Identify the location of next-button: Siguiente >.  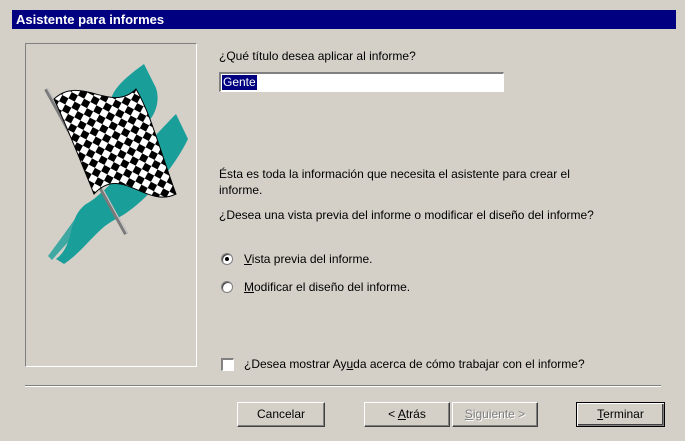
(495, 414).